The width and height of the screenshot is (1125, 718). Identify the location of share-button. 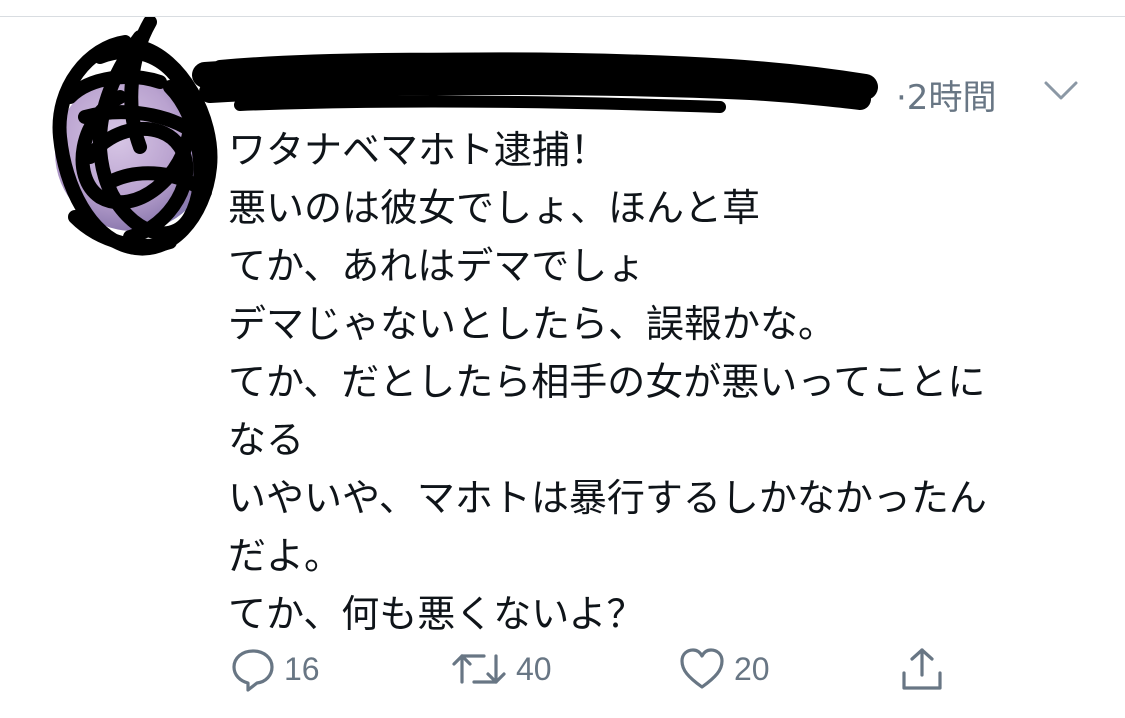
(922, 669).